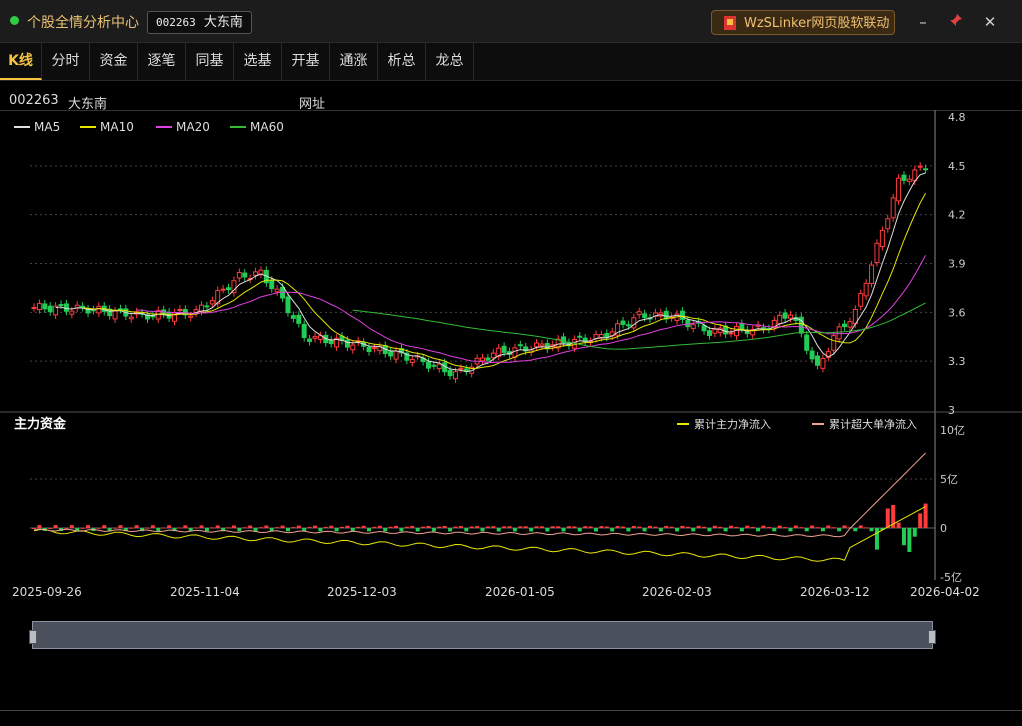 This screenshot has width=1022, height=726. I want to click on tab-0: K线, so click(21, 61).